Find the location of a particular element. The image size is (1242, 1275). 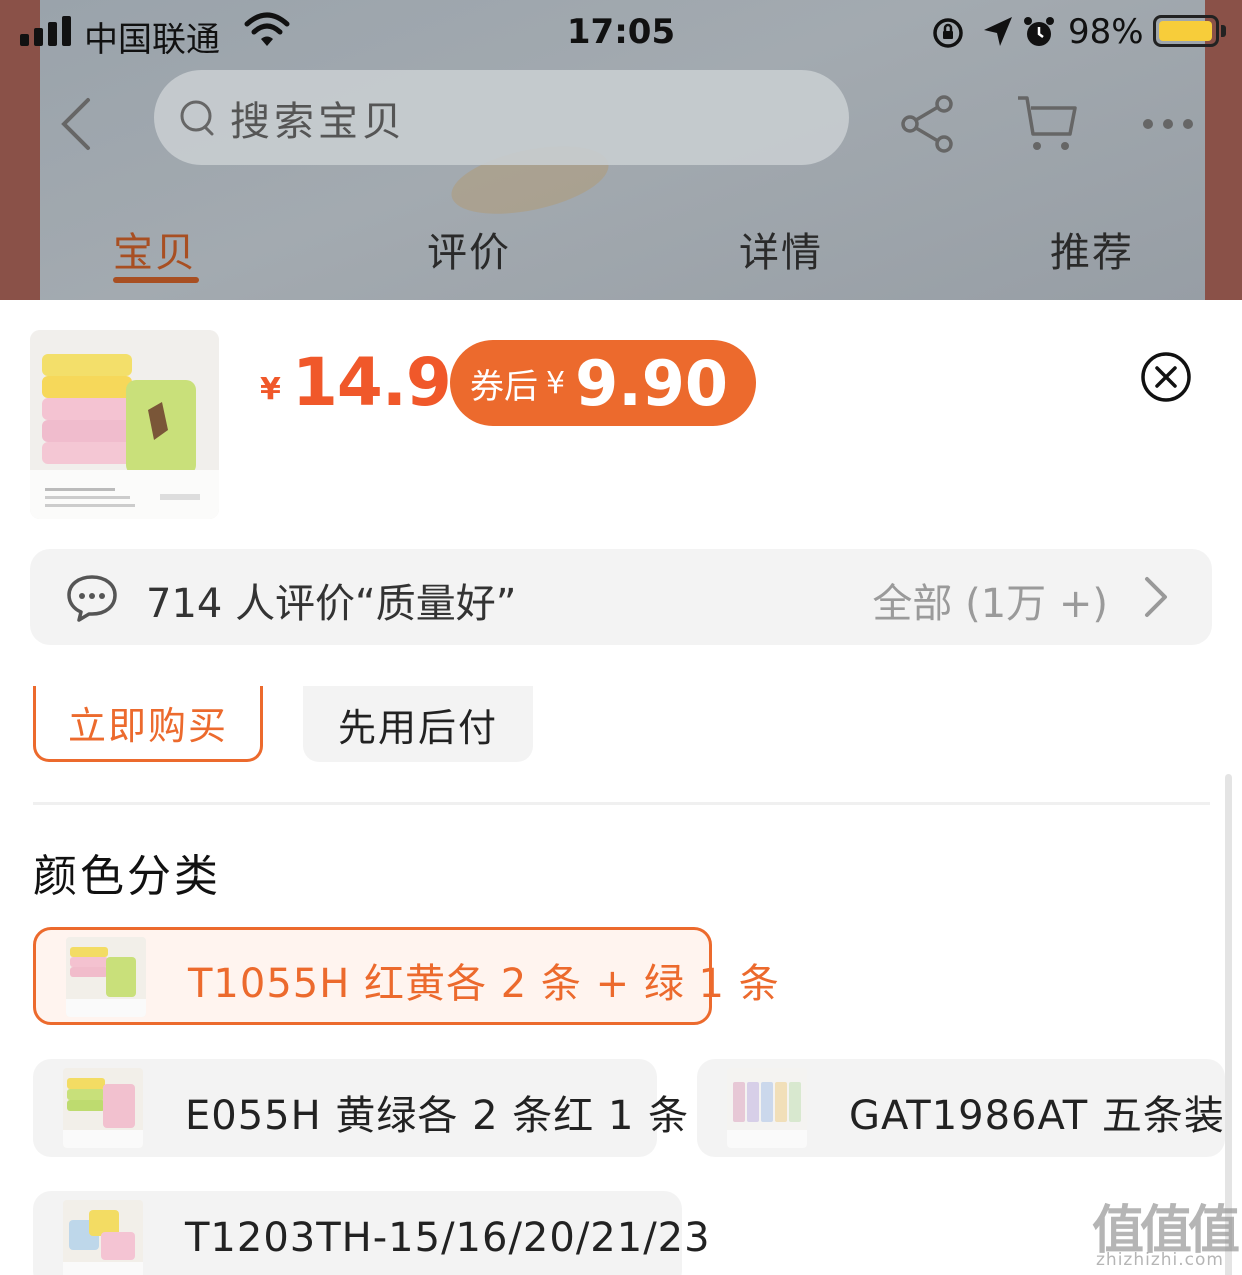

tab-reviews: 评价 is located at coordinates (469, 249).